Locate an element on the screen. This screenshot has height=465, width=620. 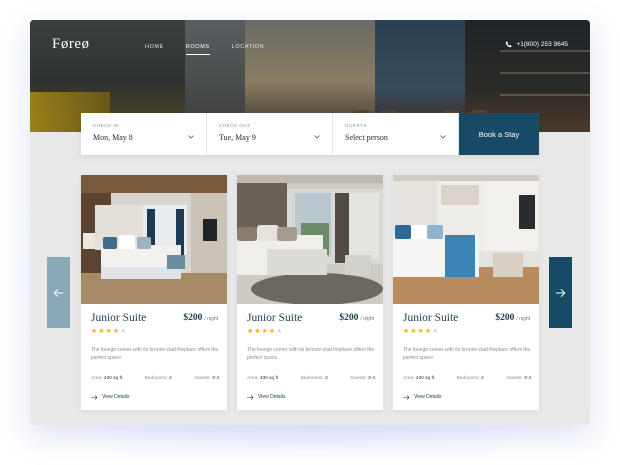
phone-icon is located at coordinates (509, 44).